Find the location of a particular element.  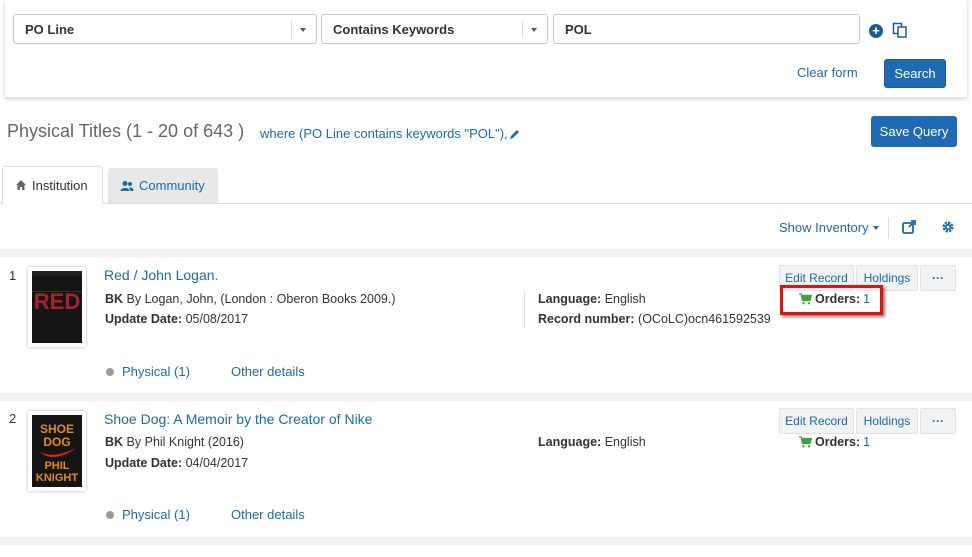

record-author-line: BK By Phil Knight (2016) is located at coordinates (174, 442).